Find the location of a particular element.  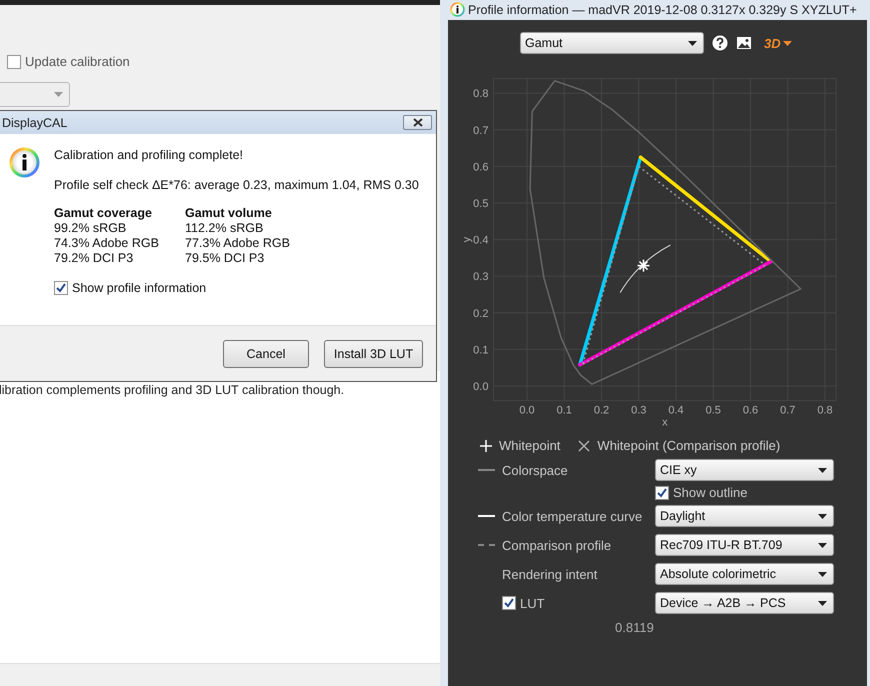

x-tick-label: 0.8 is located at coordinates (825, 410).